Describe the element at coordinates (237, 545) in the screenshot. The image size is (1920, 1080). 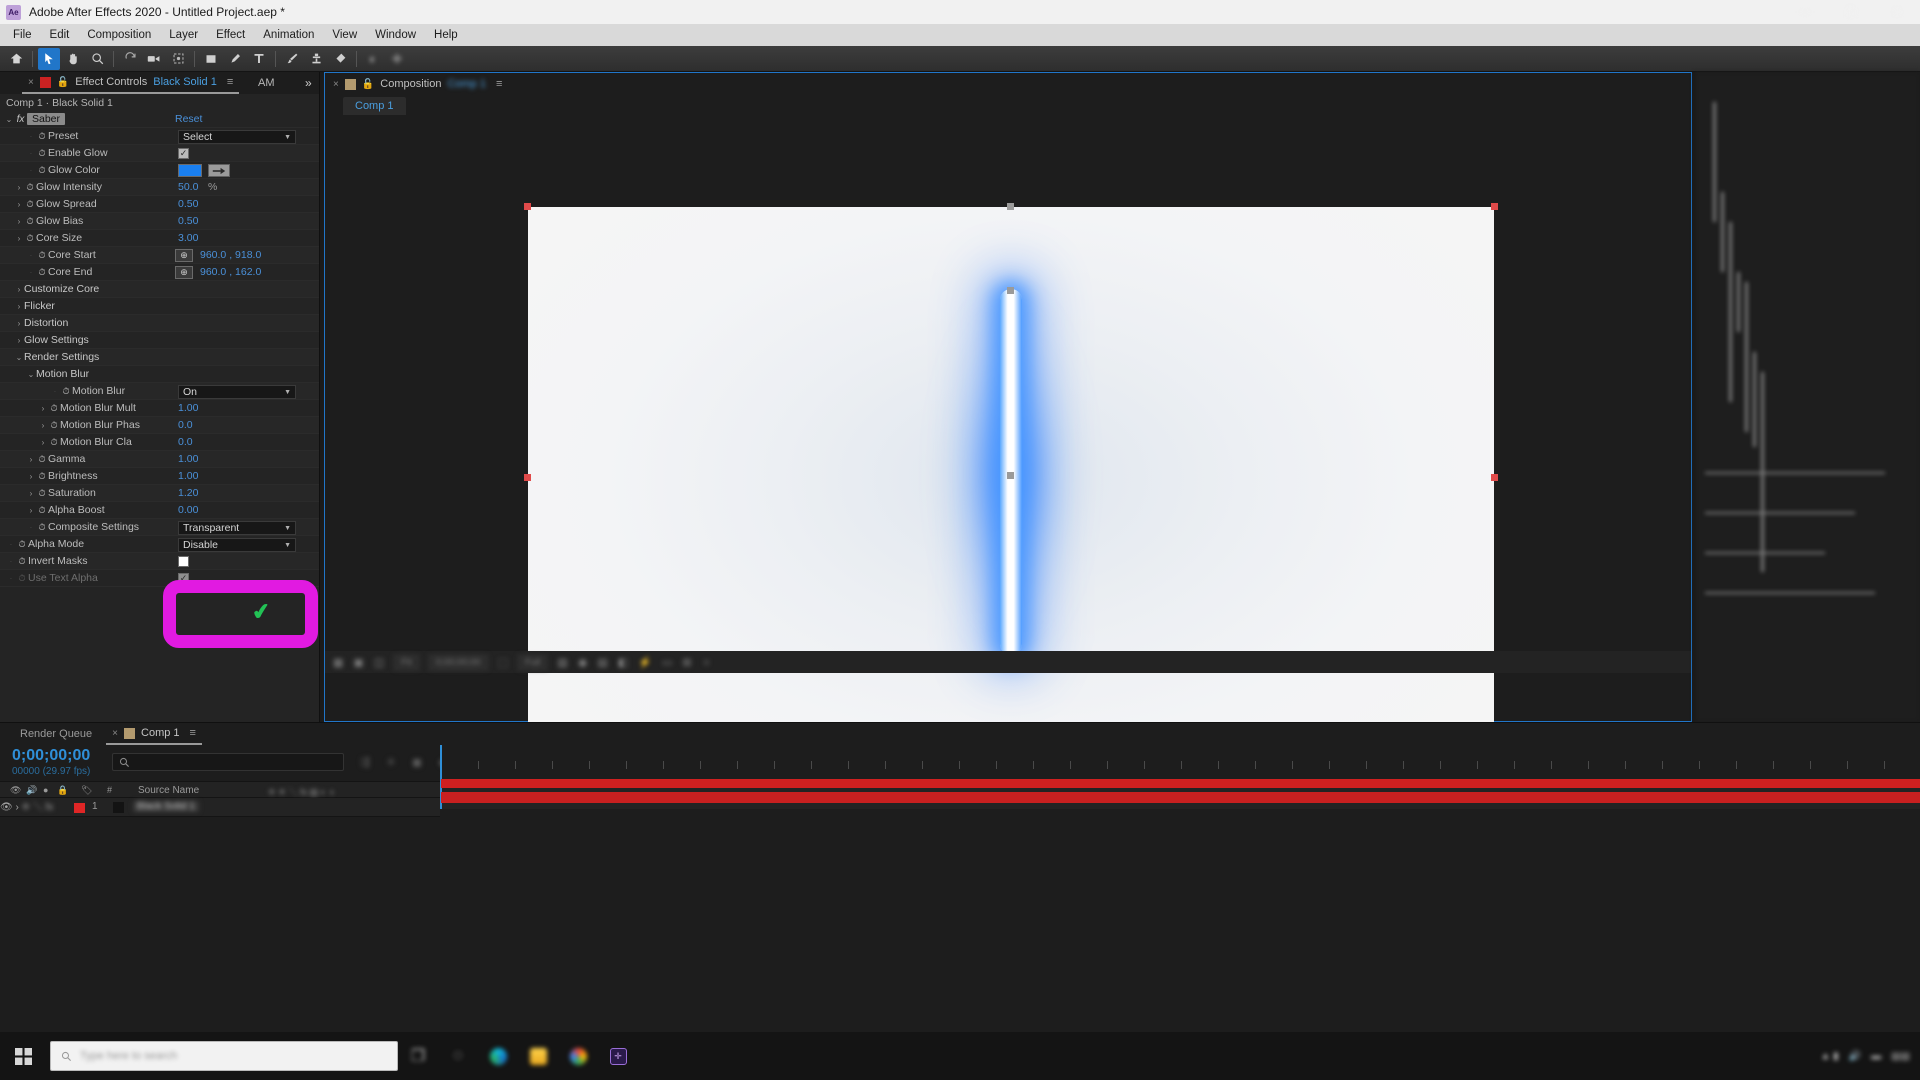
I see `property-dropdown: Disable ▼` at that location.